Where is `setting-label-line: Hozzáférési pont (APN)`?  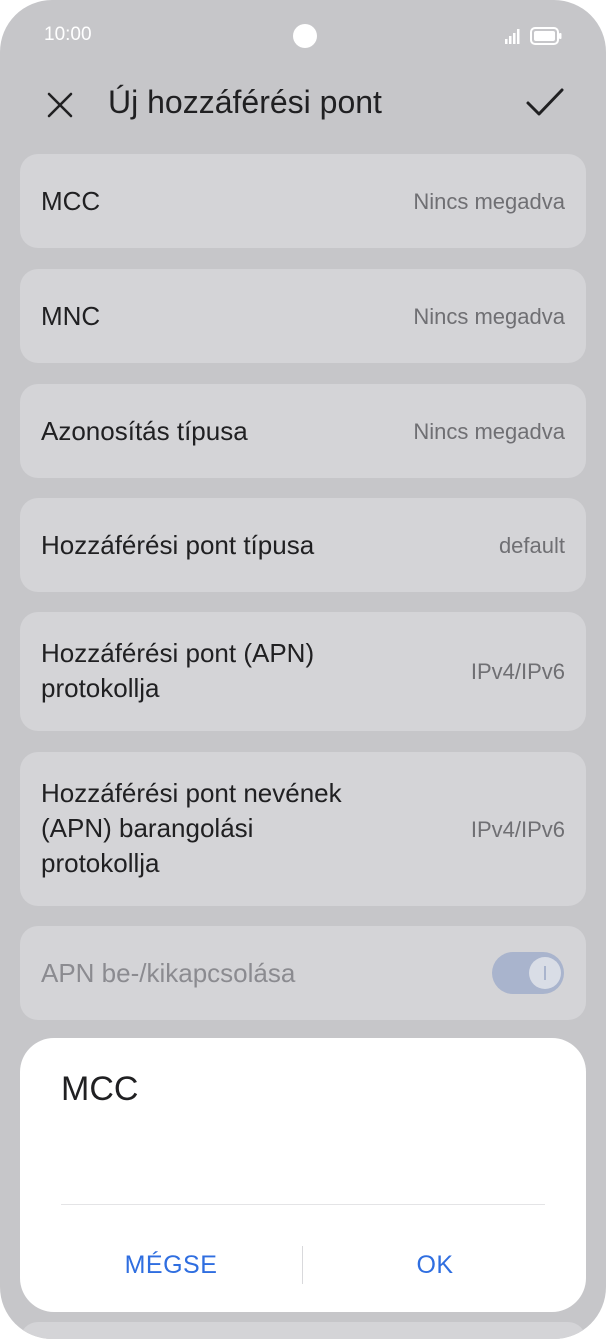
setting-label-line: Hozzáférési pont (APN) is located at coordinates (178, 653).